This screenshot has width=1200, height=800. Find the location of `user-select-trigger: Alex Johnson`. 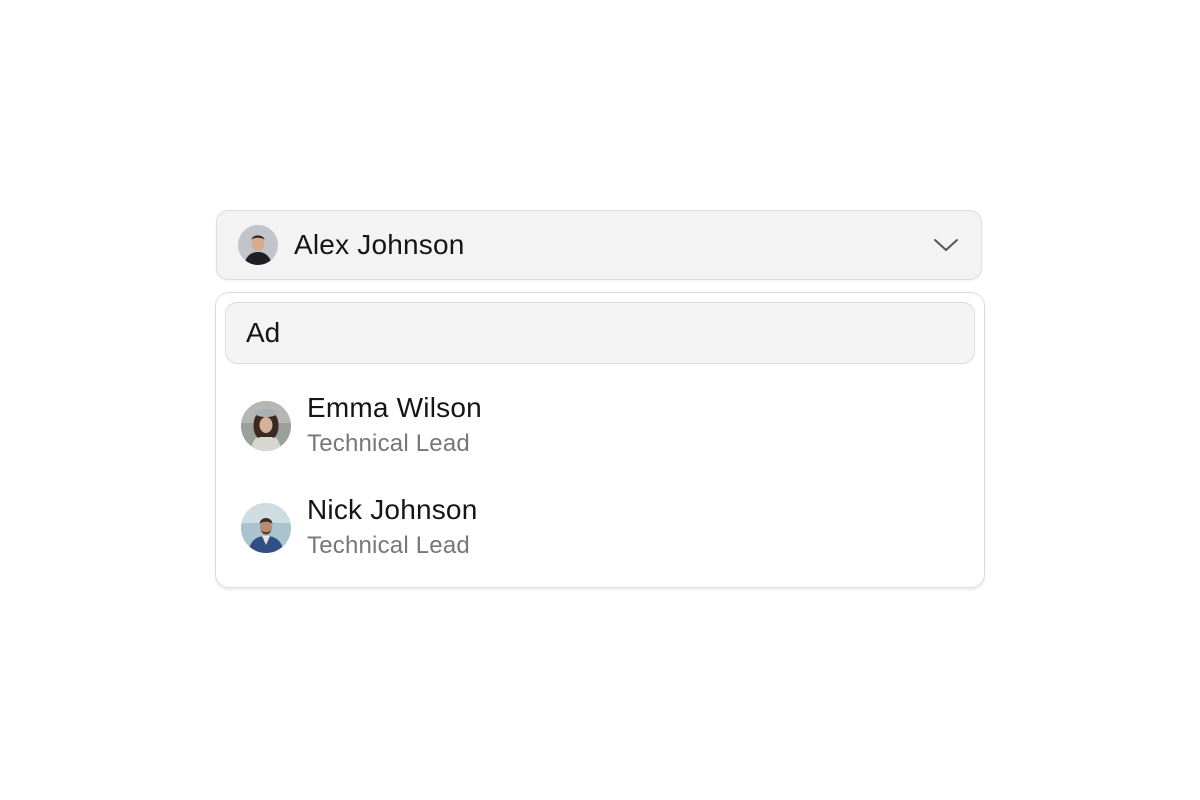

user-select-trigger: Alex Johnson is located at coordinates (599, 245).